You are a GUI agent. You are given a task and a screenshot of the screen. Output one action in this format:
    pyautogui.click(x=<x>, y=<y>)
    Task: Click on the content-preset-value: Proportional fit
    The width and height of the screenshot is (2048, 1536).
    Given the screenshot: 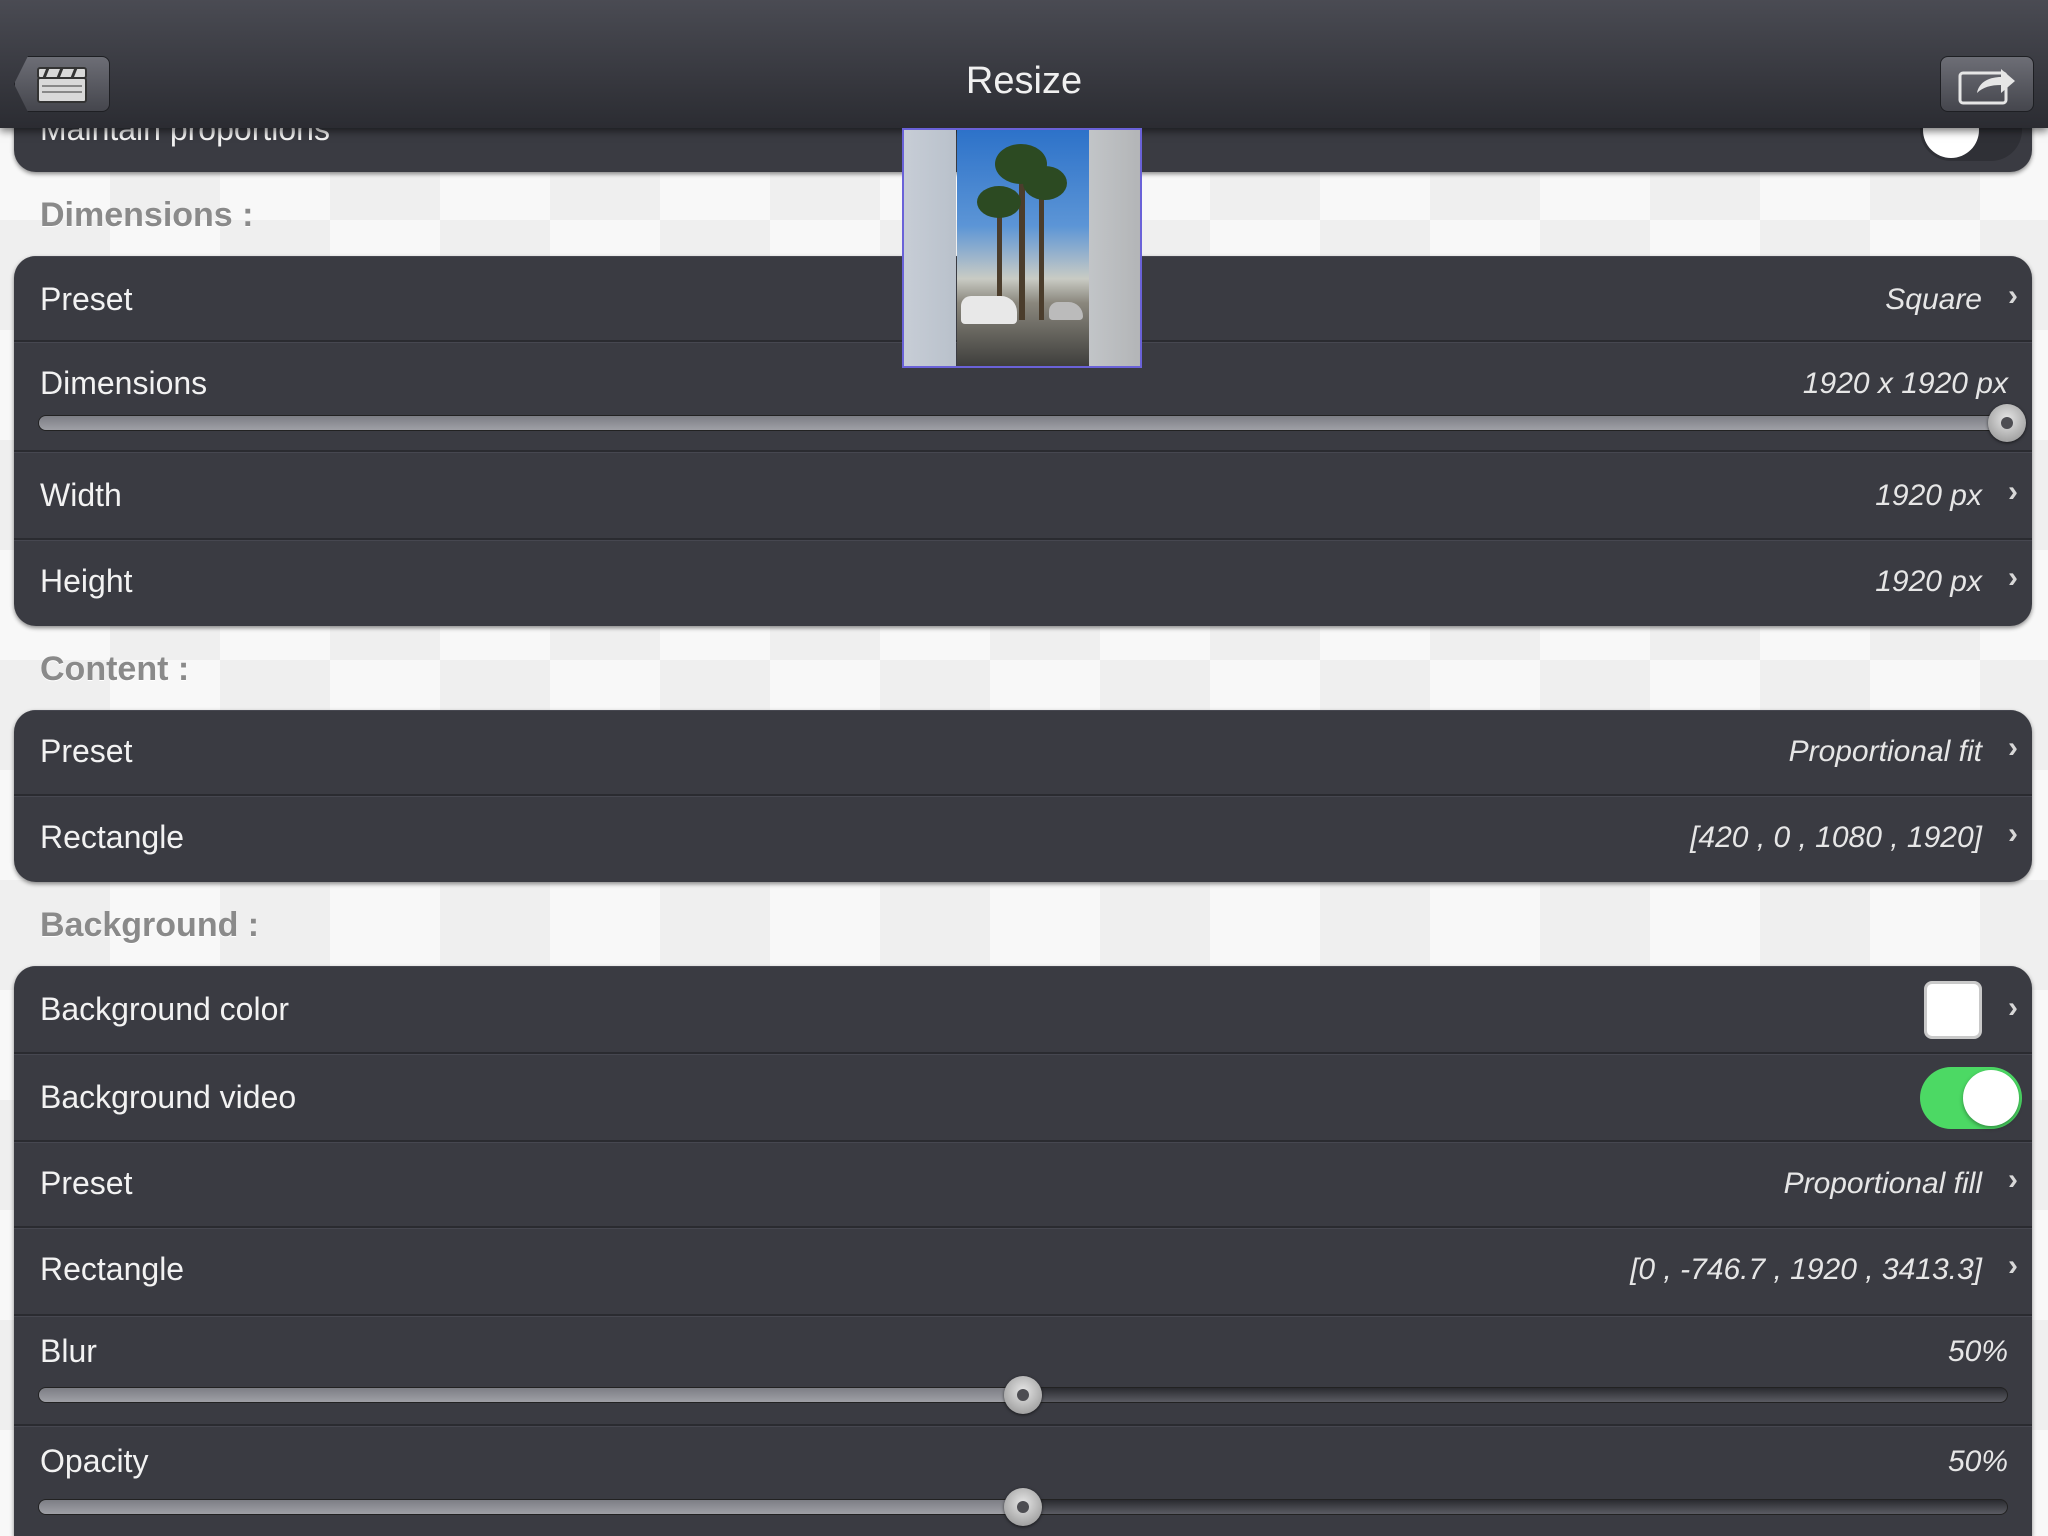 What is the action you would take?
    pyautogui.click(x=1885, y=751)
    